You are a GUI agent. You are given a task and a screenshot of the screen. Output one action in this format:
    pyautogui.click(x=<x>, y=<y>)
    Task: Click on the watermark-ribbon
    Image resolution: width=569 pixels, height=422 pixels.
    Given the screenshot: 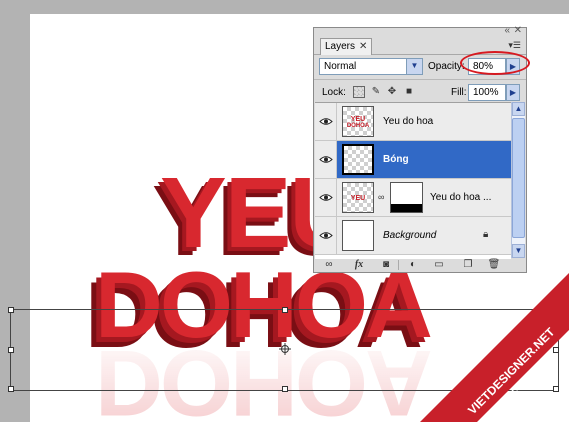 What is the action you would take?
    pyautogui.click(x=494, y=347)
    